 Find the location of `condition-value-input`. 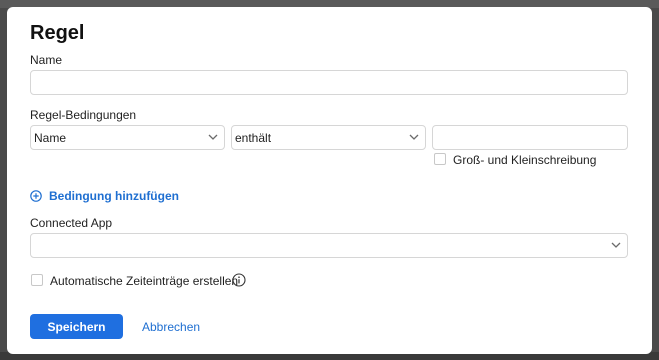

condition-value-input is located at coordinates (530, 137).